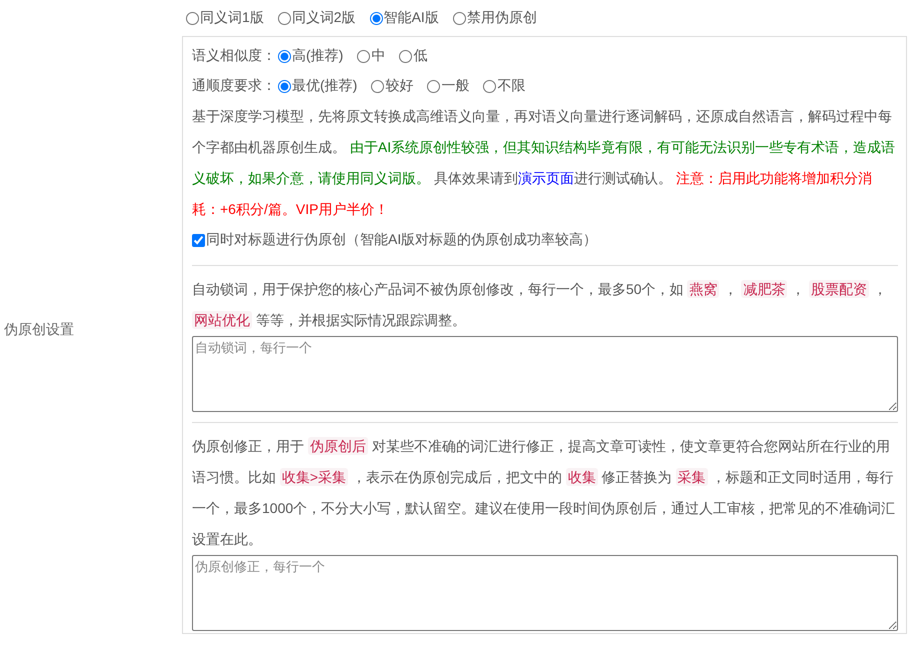 Image resolution: width=911 pixels, height=658 pixels. What do you see at coordinates (582, 477) in the screenshot?
I see `keyword-tag: 收集` at bounding box center [582, 477].